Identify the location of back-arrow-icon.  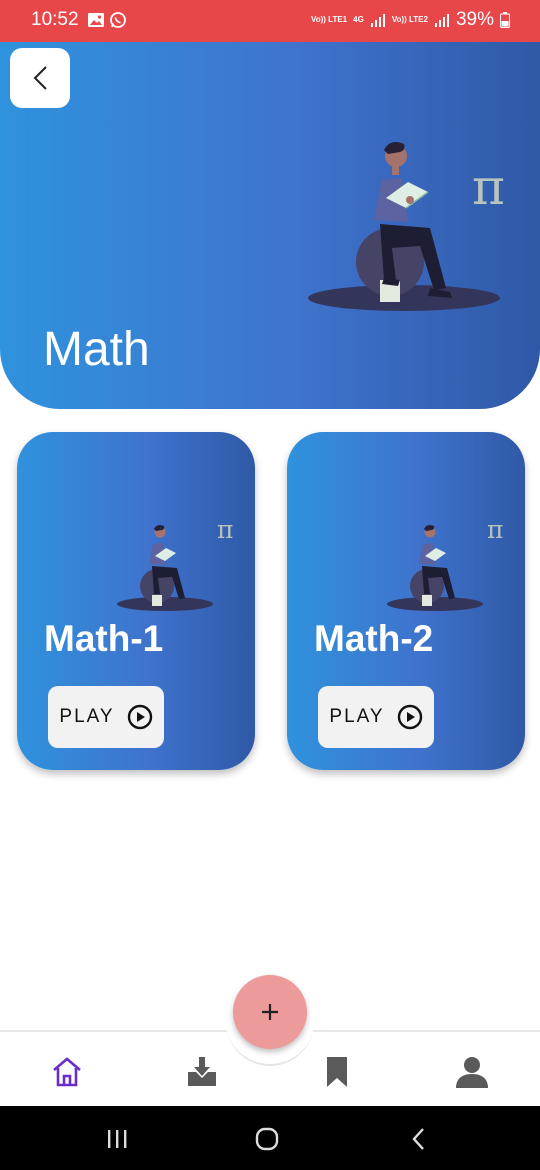
(418, 1139).